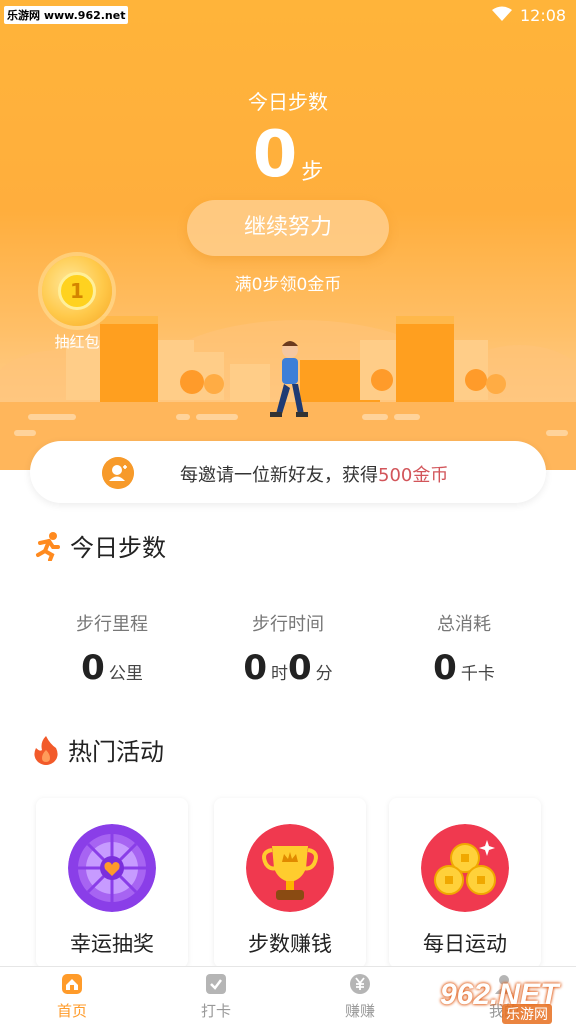 The height and width of the screenshot is (1024, 576). I want to click on activity-label: 幸运抽奖, so click(112, 944).